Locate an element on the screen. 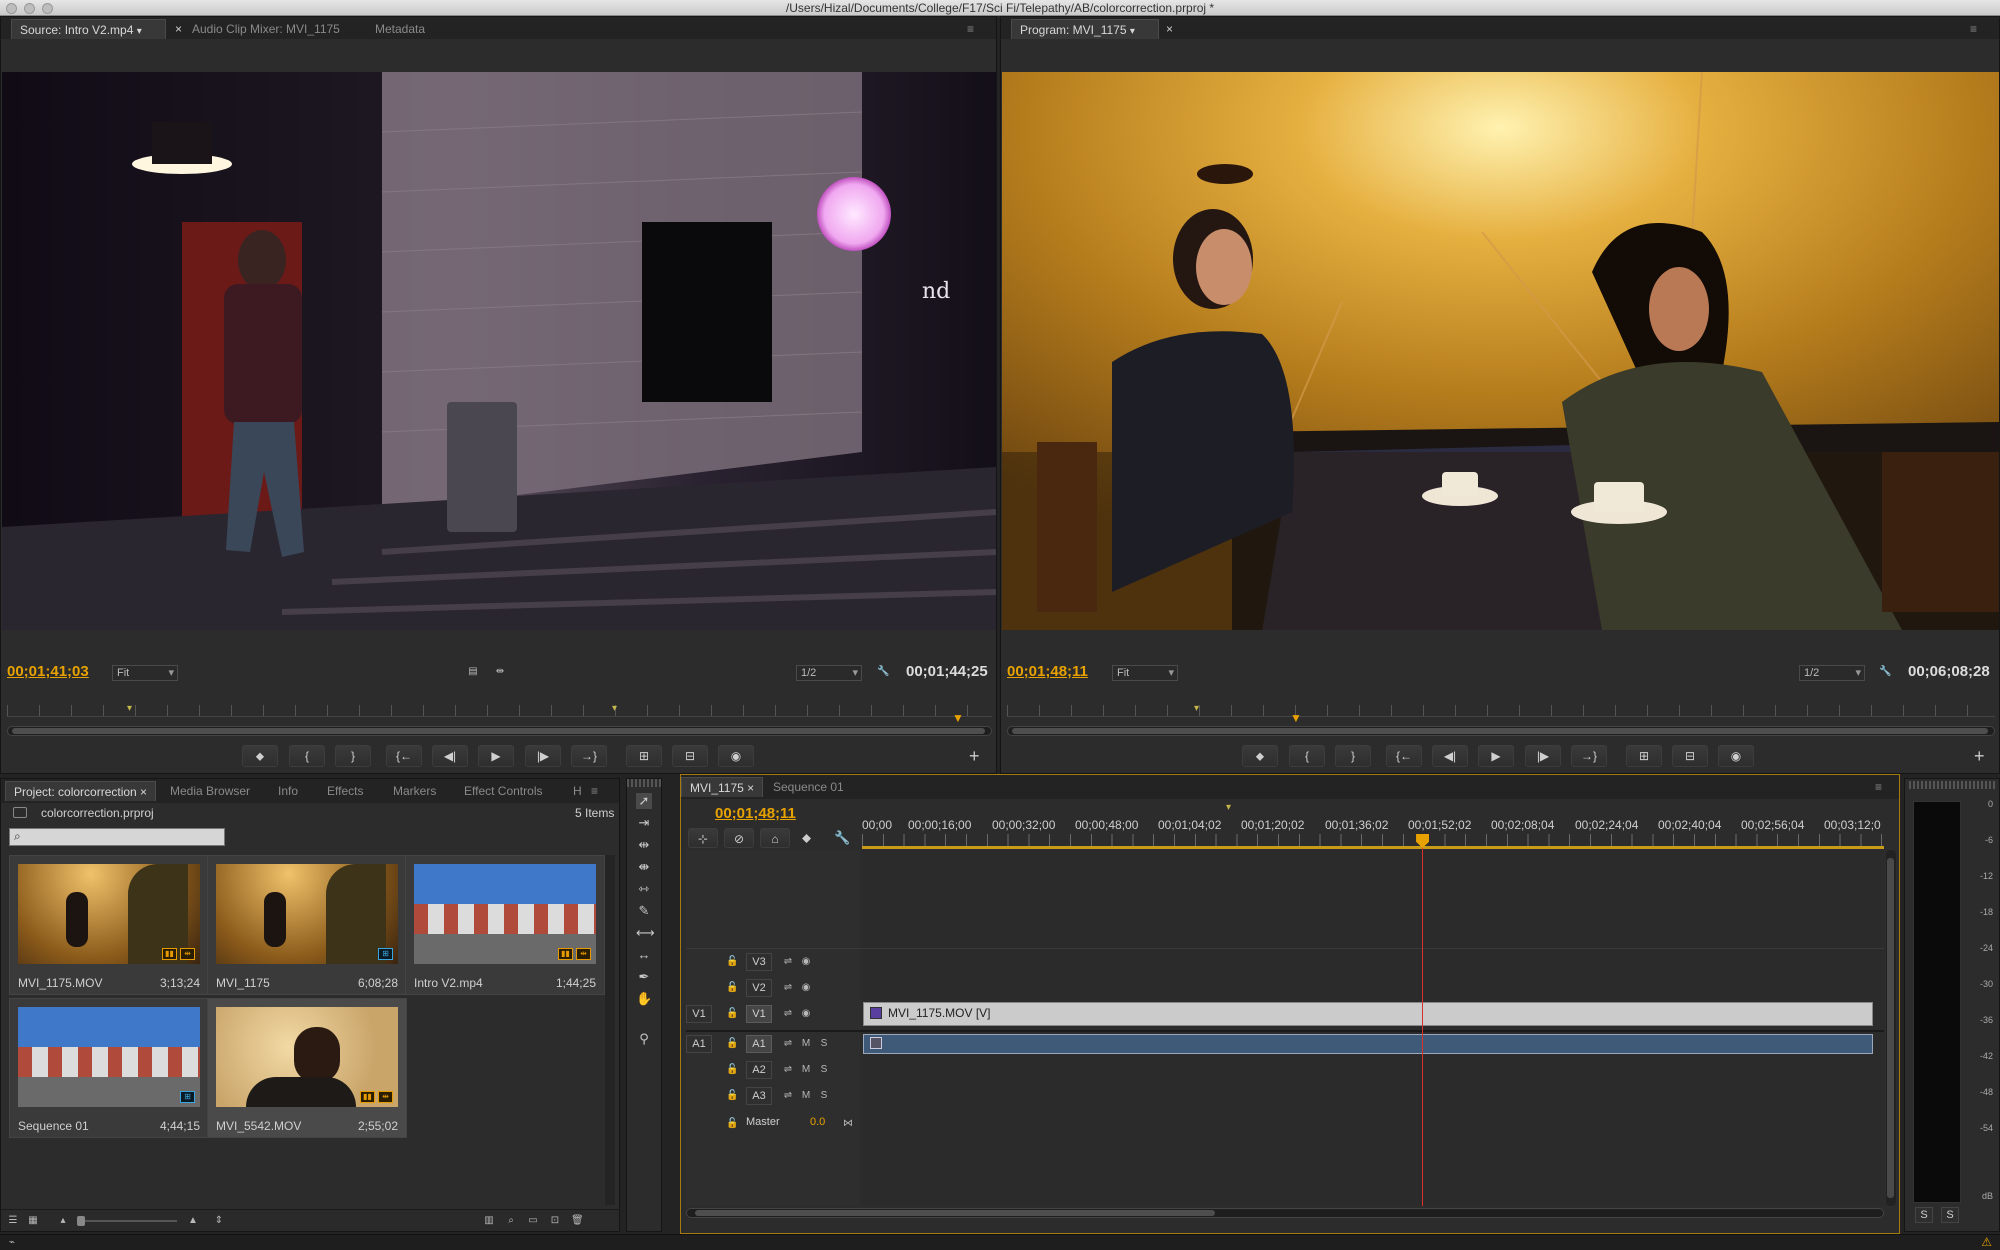  track-label: A3 is located at coordinates (759, 1096).